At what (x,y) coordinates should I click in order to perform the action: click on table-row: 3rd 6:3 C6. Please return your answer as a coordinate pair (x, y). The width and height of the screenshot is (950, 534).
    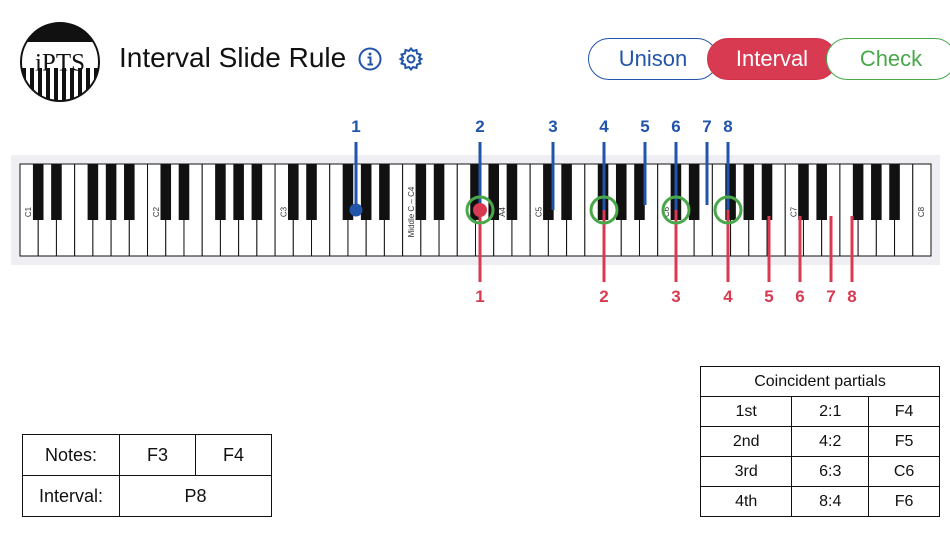
    Looking at the image, I should click on (819, 471).